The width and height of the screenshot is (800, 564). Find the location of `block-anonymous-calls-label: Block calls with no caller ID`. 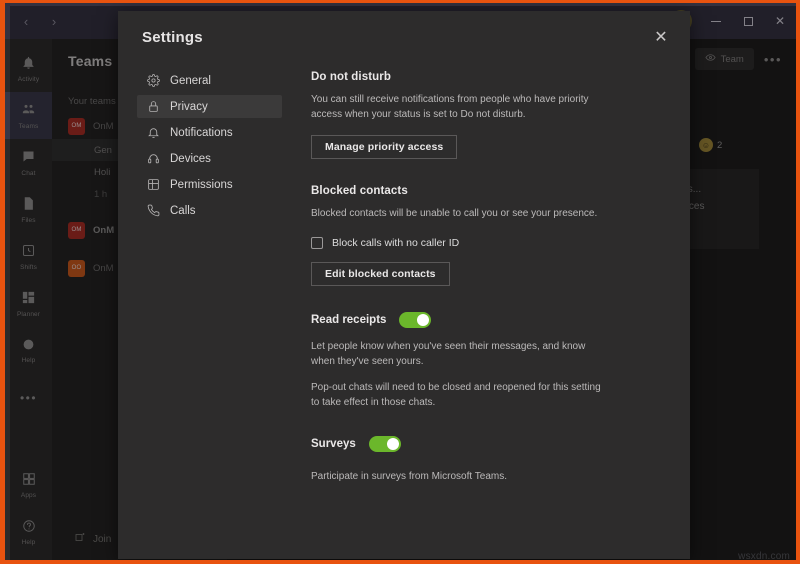

block-anonymous-calls-label: Block calls with no caller ID is located at coordinates (396, 242).